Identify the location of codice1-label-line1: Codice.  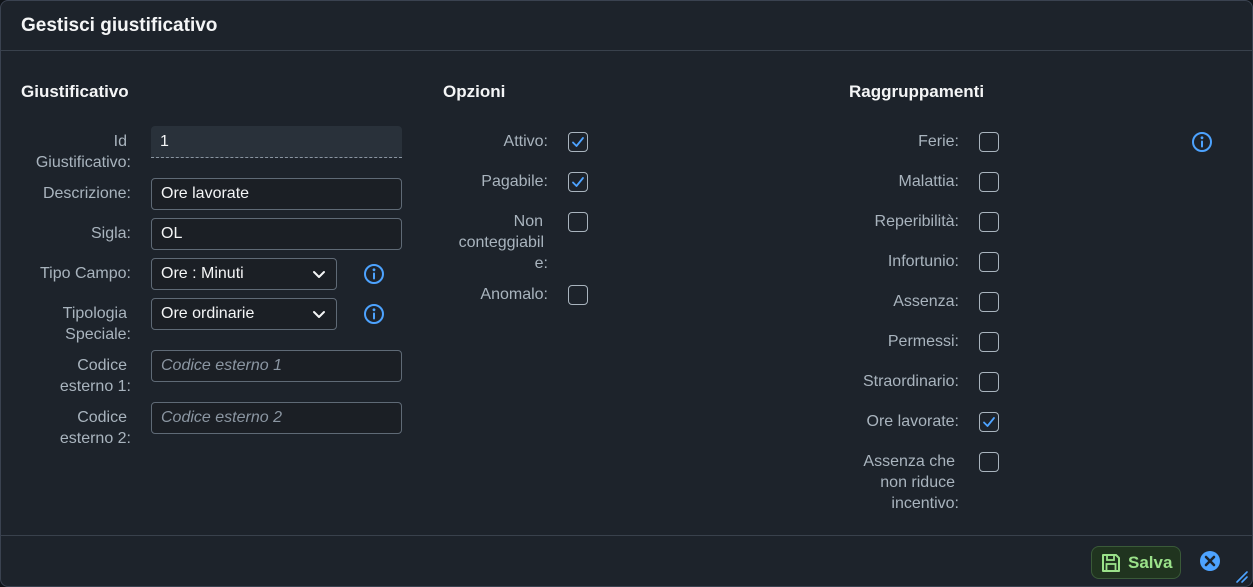
(102, 365).